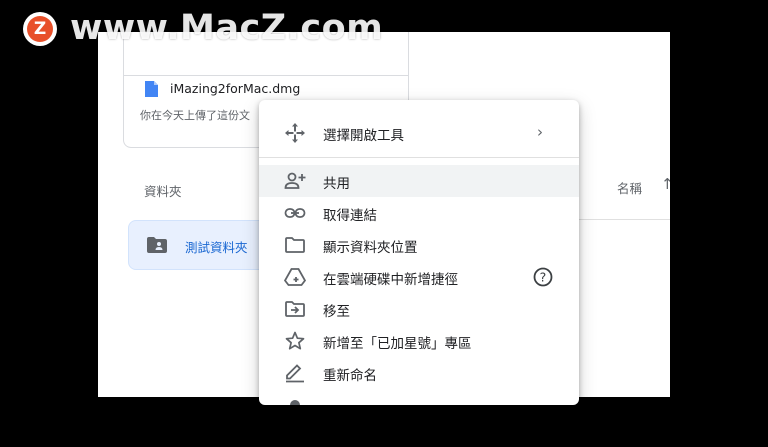 Image resolution: width=768 pixels, height=447 pixels. What do you see at coordinates (419, 213) in the screenshot?
I see `menu-item-get-link: 取得連結` at bounding box center [419, 213].